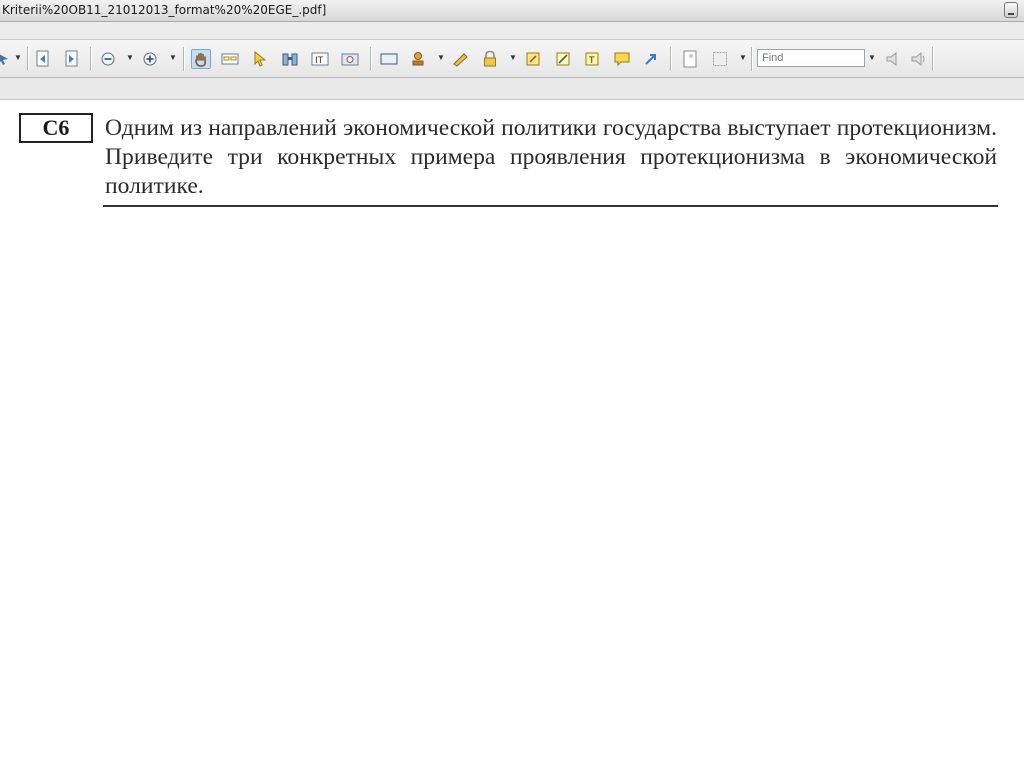 Image resolution: width=1024 pixels, height=767 pixels. I want to click on find-dropdown-arrow: ▼, so click(872, 57).